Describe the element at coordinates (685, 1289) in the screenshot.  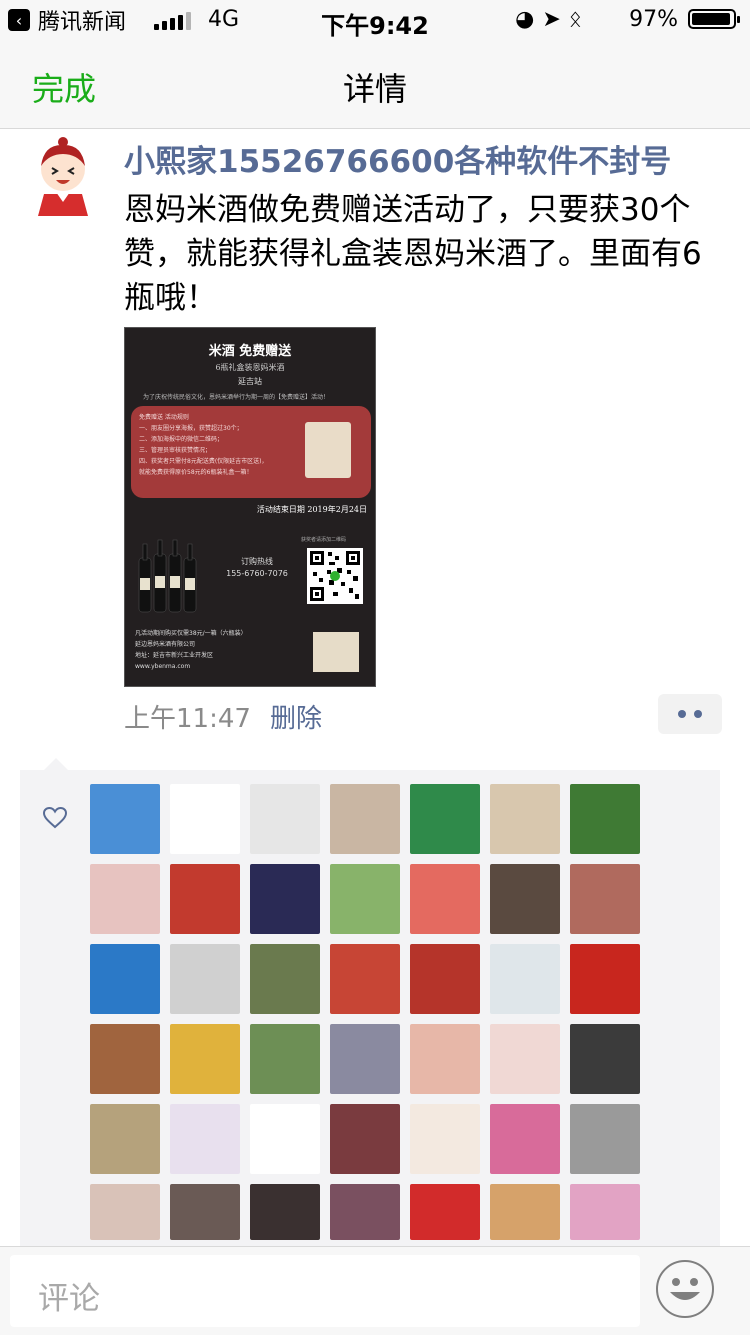
I see `smiley-face-icon` at that location.